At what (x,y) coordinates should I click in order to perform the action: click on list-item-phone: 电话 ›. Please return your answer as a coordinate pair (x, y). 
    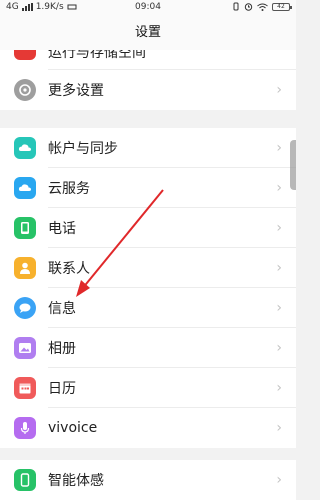
    Looking at the image, I should click on (148, 228).